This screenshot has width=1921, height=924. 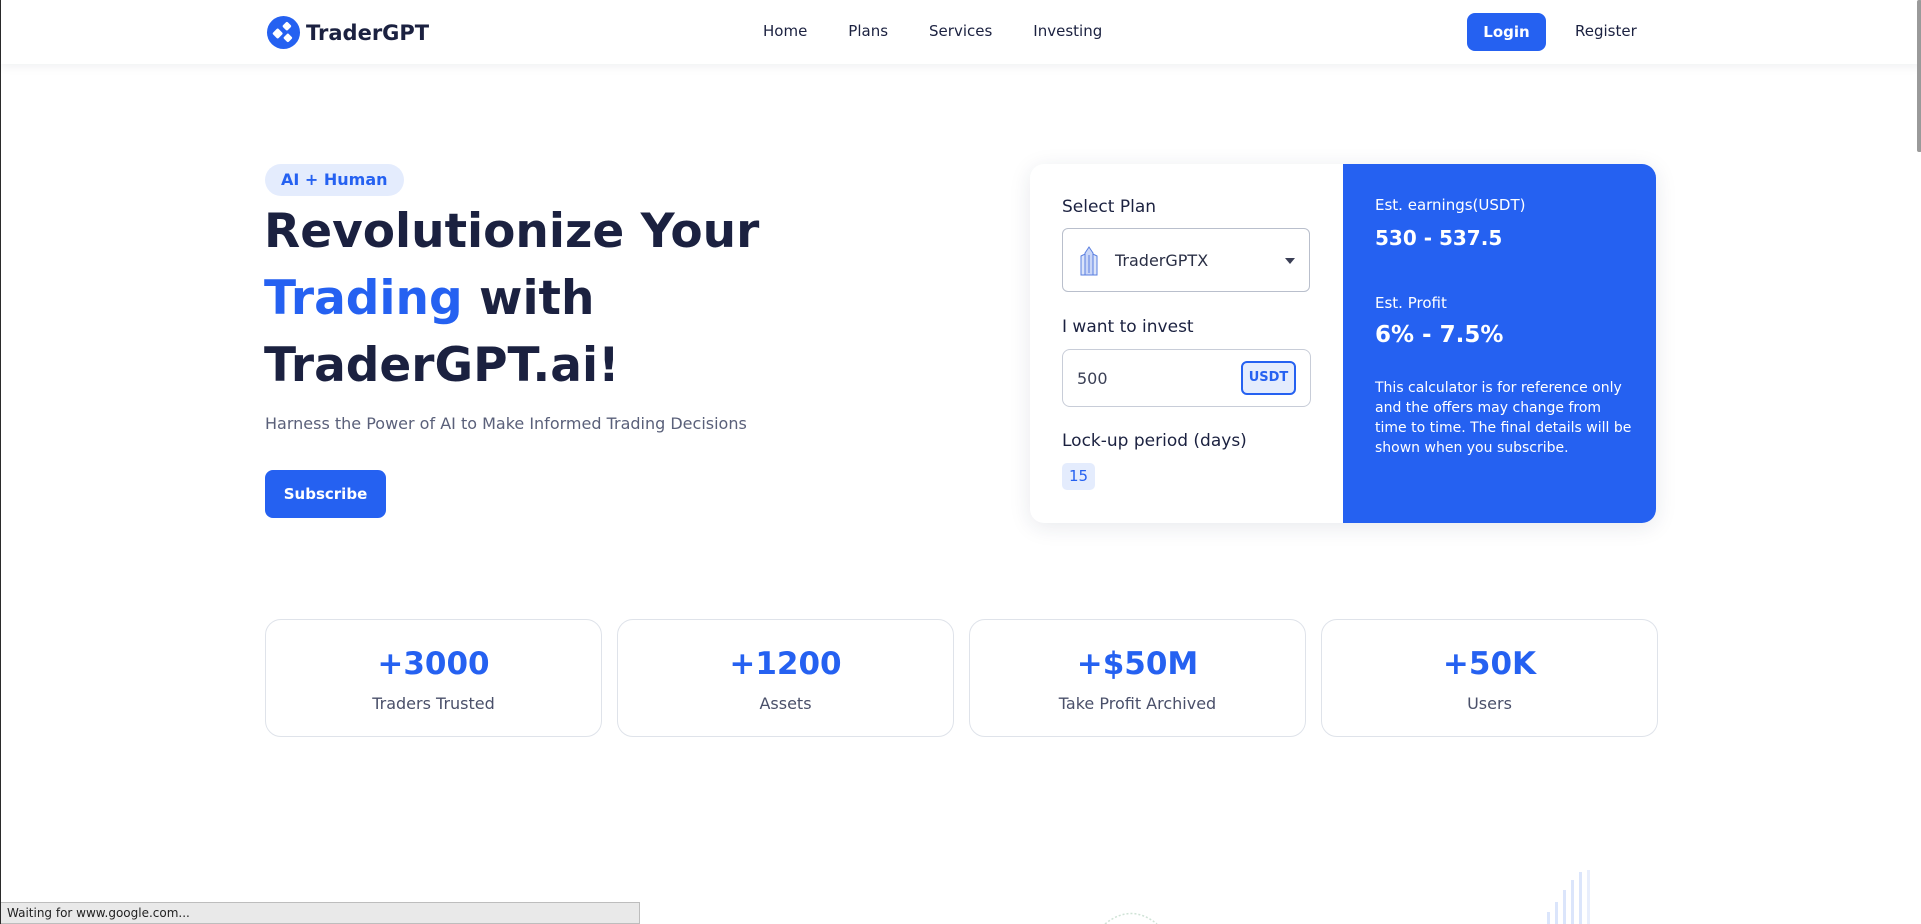 What do you see at coordinates (1506, 32) in the screenshot?
I see `login-button: Login` at bounding box center [1506, 32].